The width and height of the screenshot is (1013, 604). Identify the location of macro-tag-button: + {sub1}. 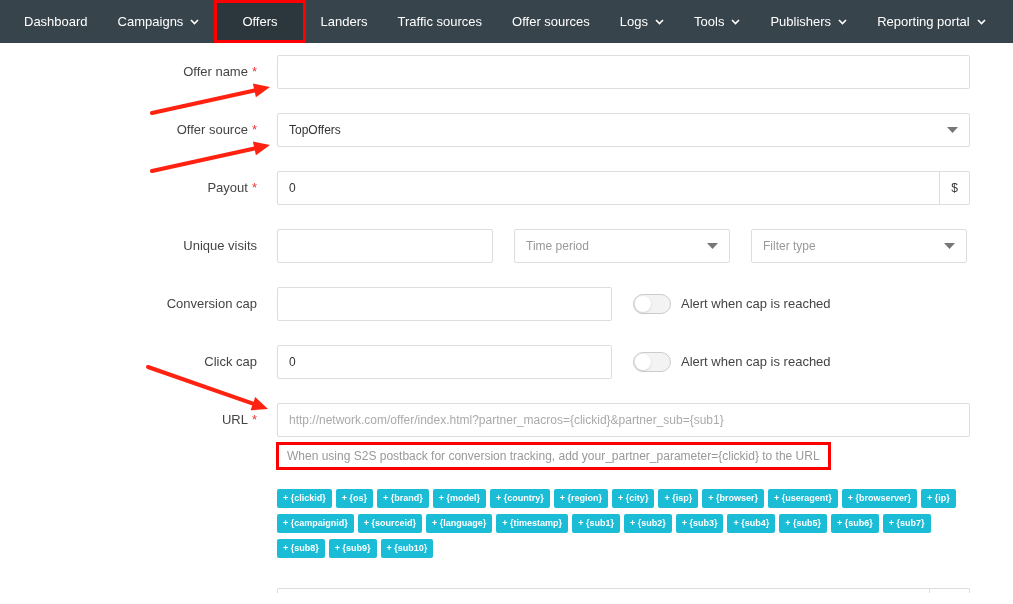
(596, 523).